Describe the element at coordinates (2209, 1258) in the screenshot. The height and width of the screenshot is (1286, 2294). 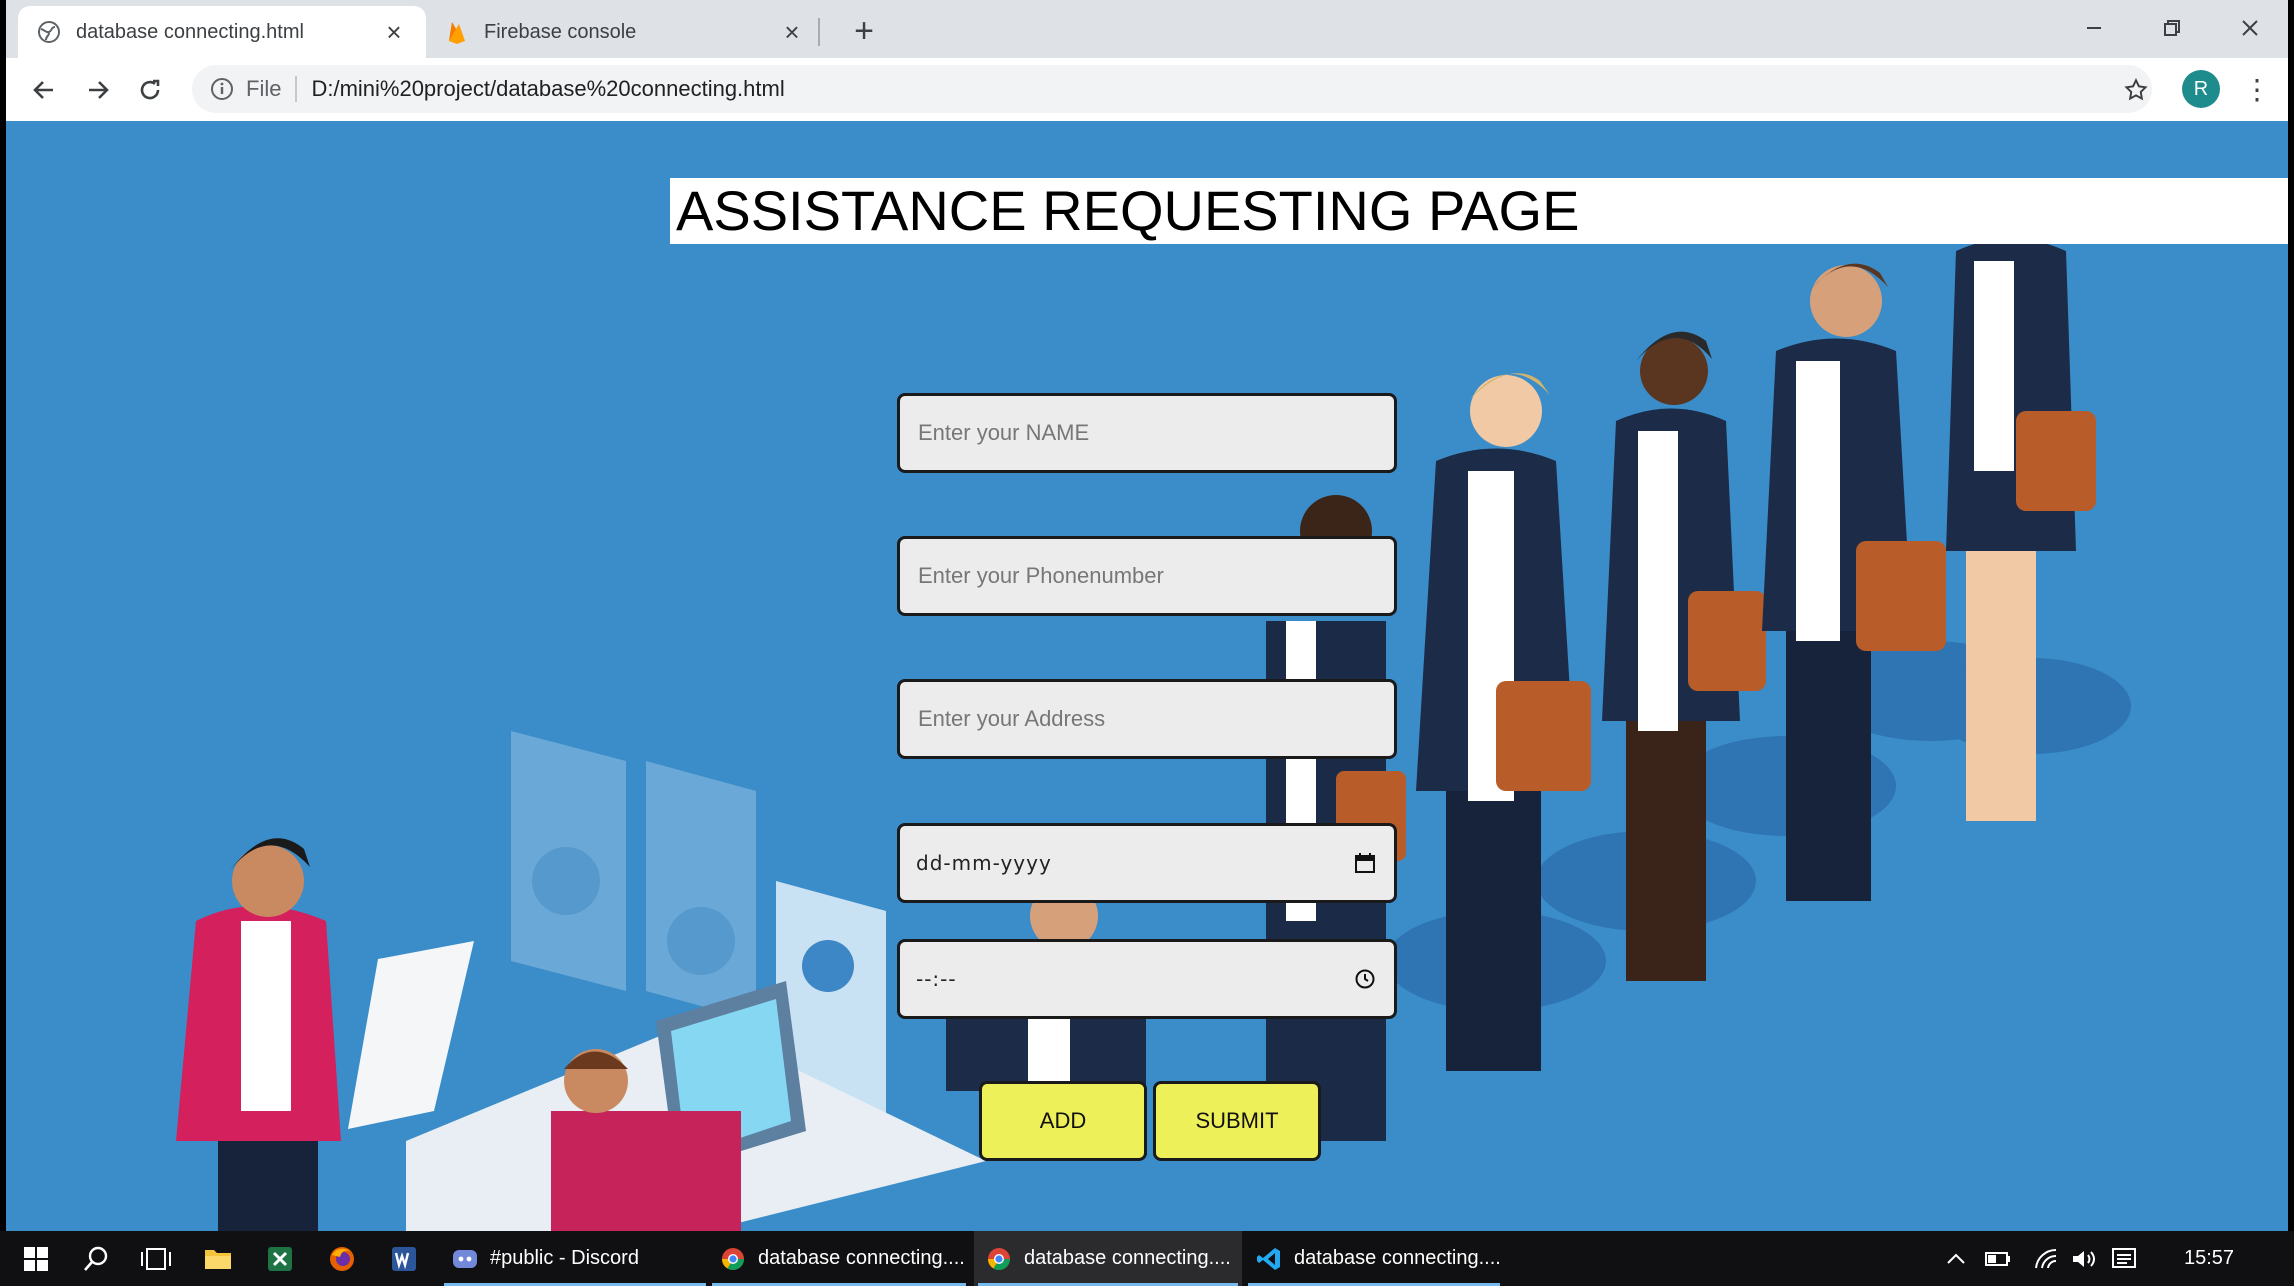
I see `taskbar-clock: 15:57` at that location.